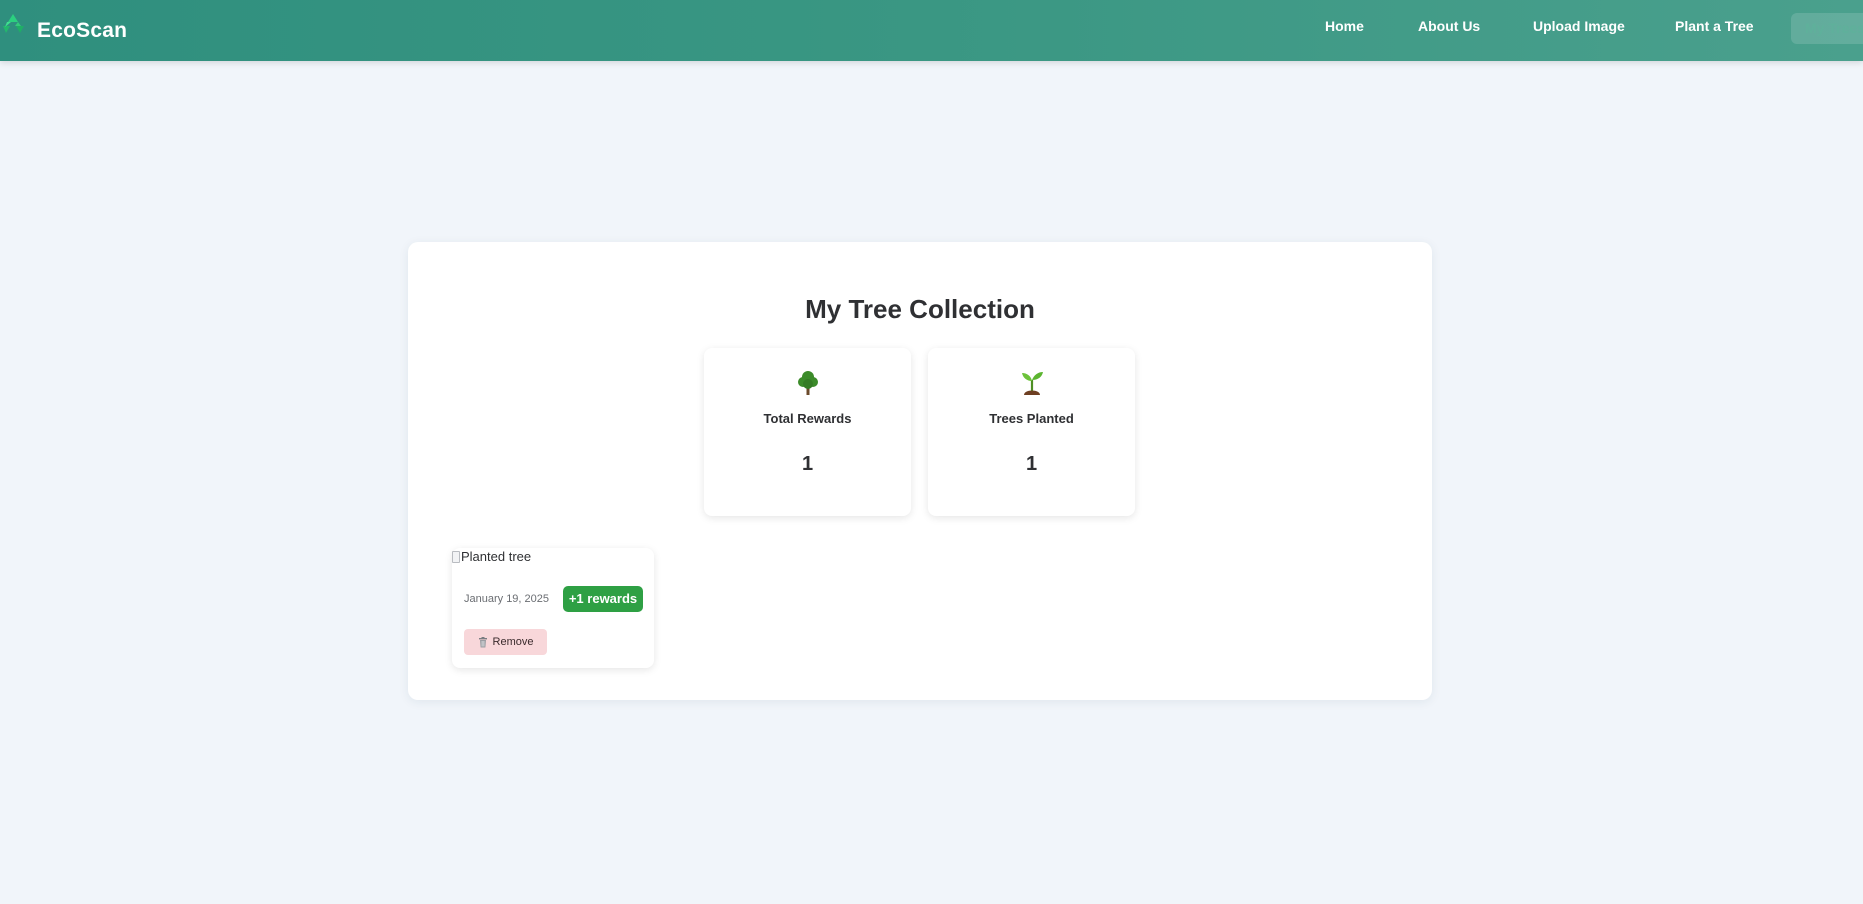  What do you see at coordinates (82, 30) in the screenshot?
I see `brand-name: EcoScan` at bounding box center [82, 30].